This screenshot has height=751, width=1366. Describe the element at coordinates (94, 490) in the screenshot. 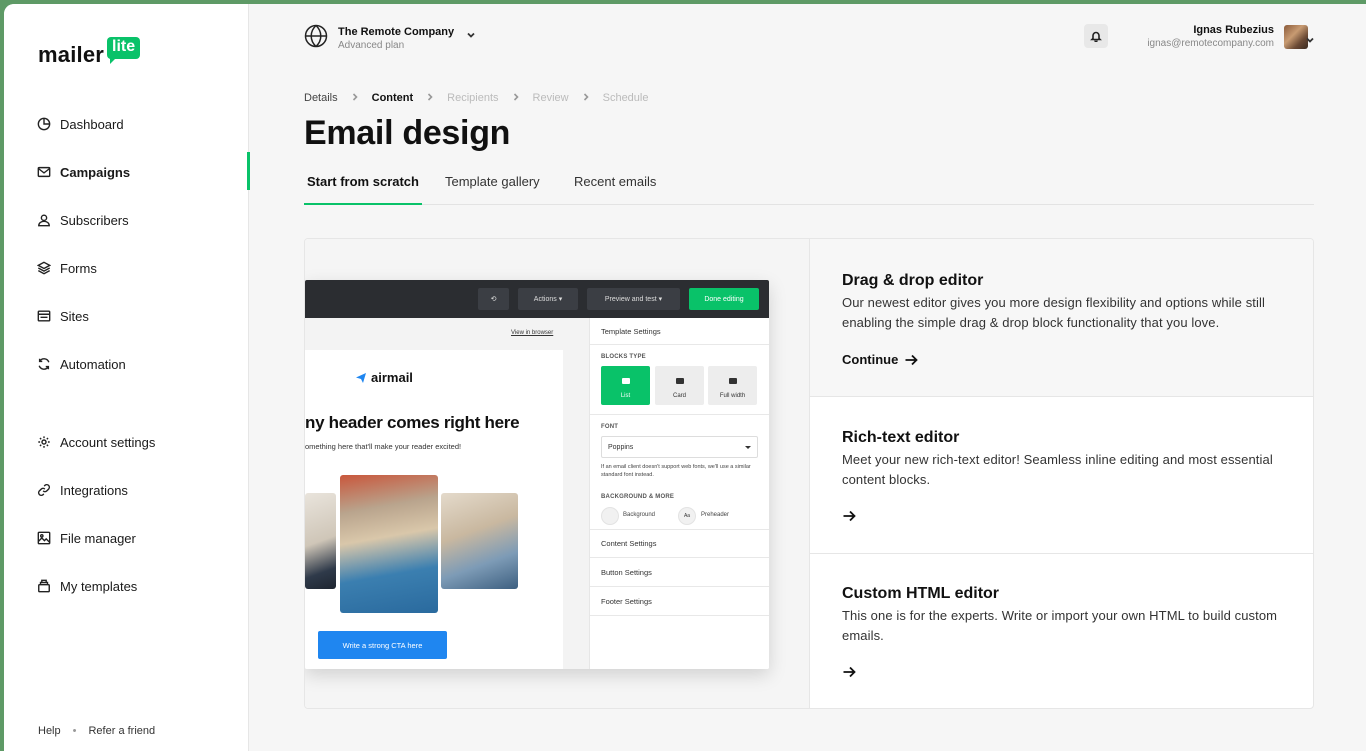

I see `sidebar-item-label: Integrations` at that location.